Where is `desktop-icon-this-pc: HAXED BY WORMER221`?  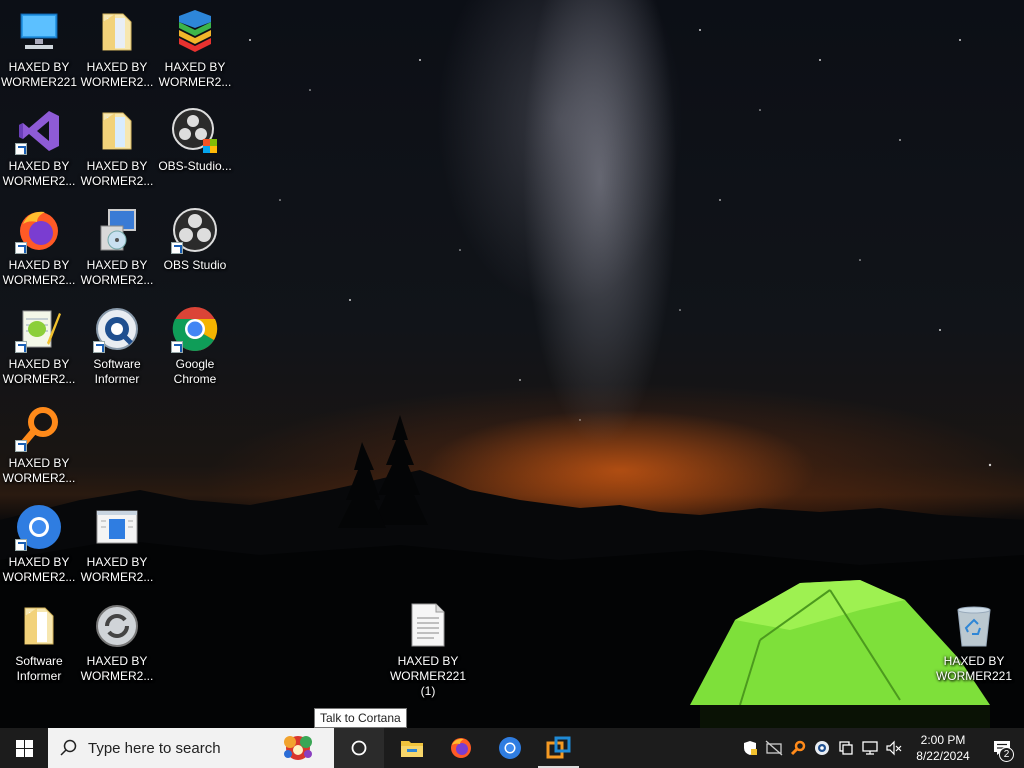 desktop-icon-this-pc: HAXED BY WORMER221 is located at coordinates (39, 49).